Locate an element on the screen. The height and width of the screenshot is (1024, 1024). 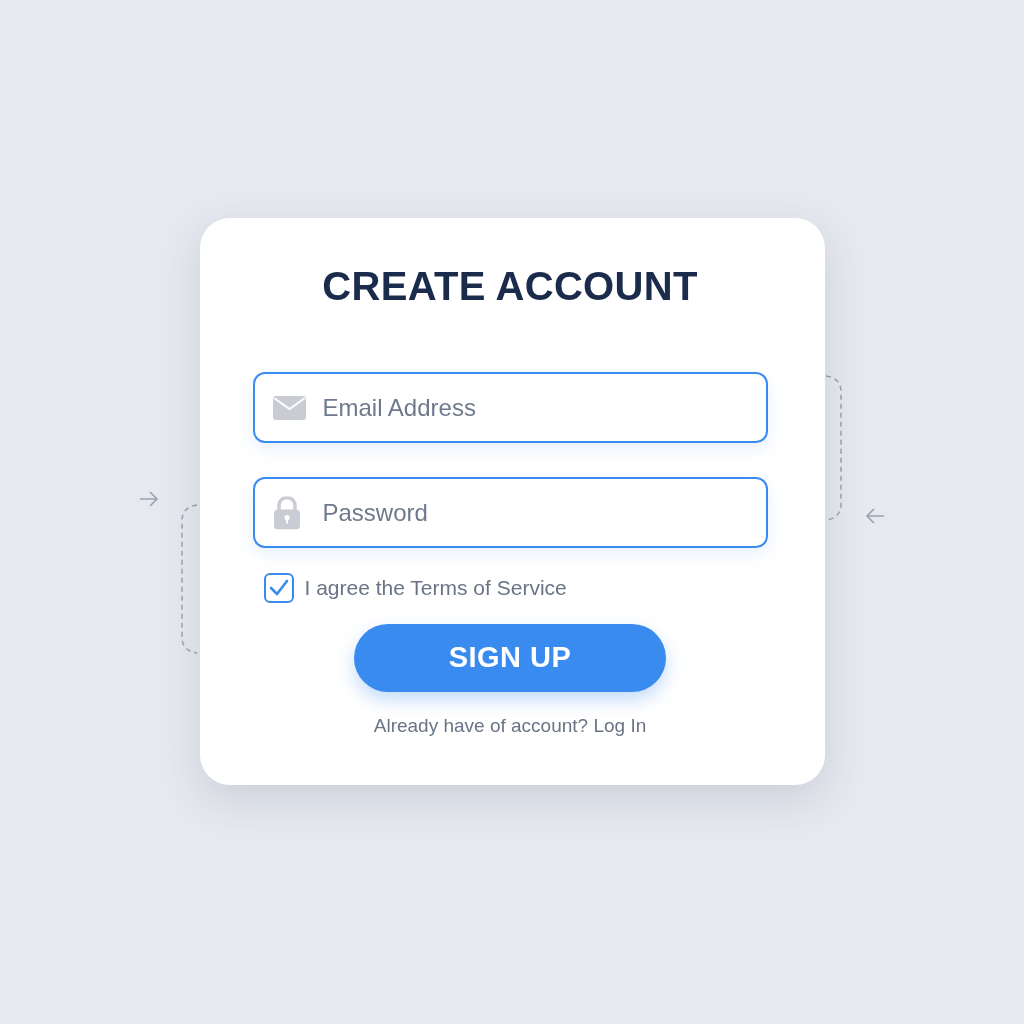
sign-up-button: SIGN UP is located at coordinates (510, 657).